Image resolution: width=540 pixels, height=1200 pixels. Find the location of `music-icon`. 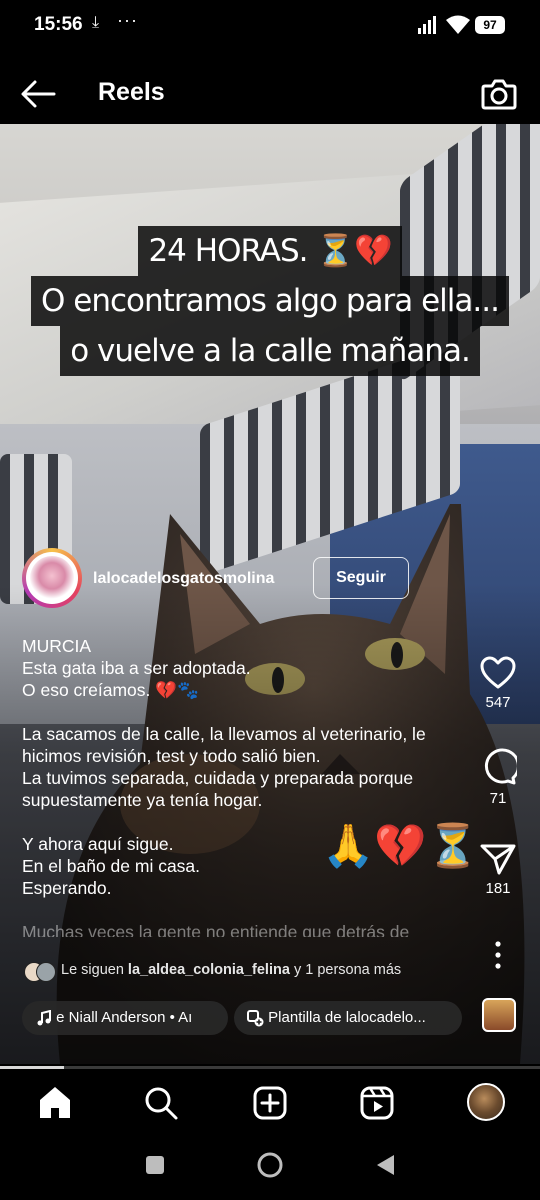

music-icon is located at coordinates (44, 1018).